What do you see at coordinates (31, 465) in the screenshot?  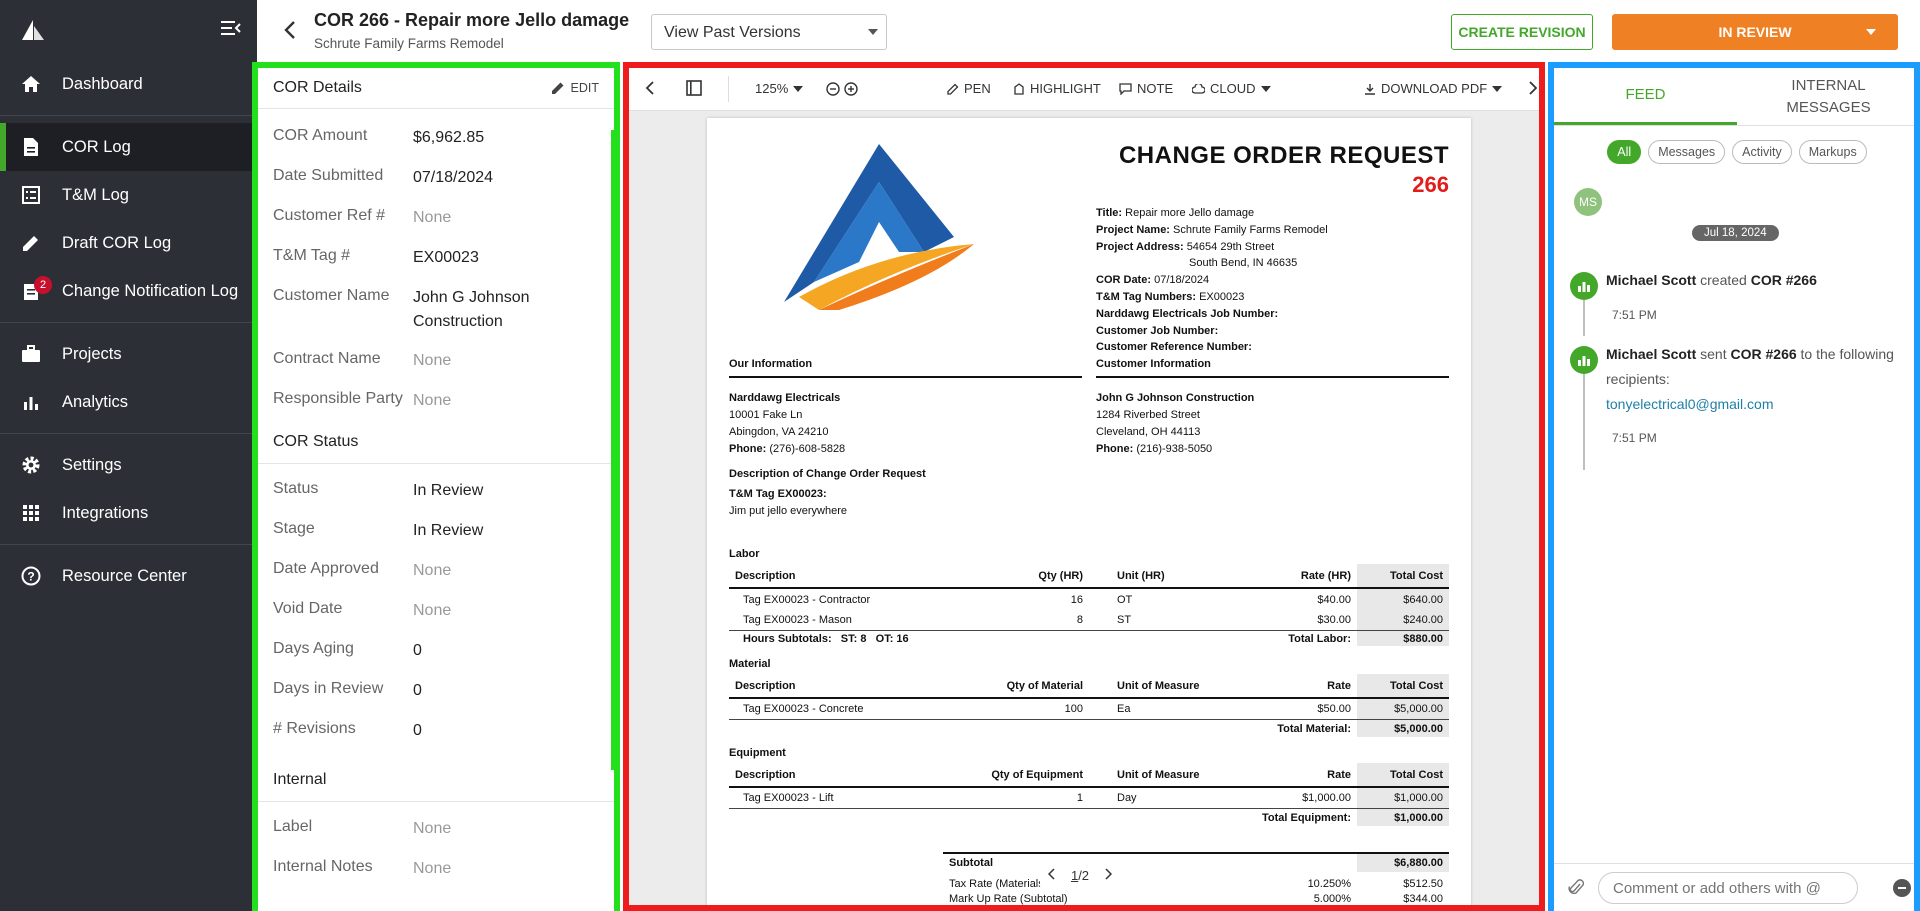 I see `gear-icon` at bounding box center [31, 465].